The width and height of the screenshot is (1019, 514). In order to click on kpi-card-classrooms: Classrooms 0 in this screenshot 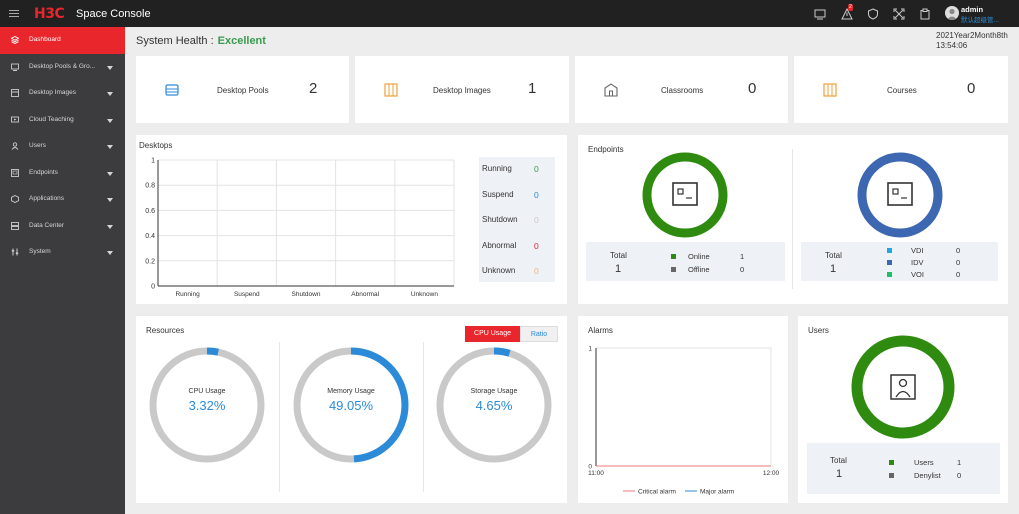, I will do `click(681, 89)`.